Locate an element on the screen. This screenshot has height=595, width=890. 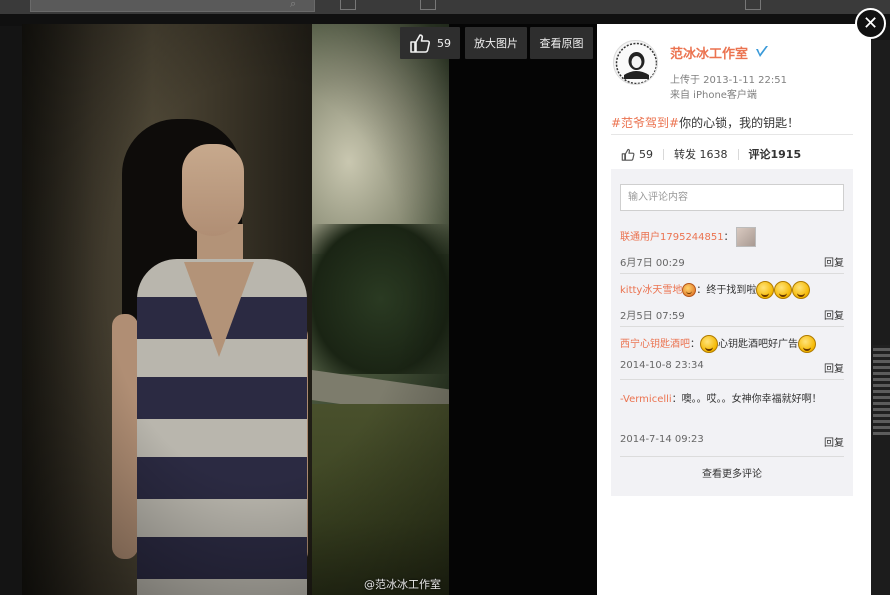
like-button: 59 is located at coordinates (430, 43).